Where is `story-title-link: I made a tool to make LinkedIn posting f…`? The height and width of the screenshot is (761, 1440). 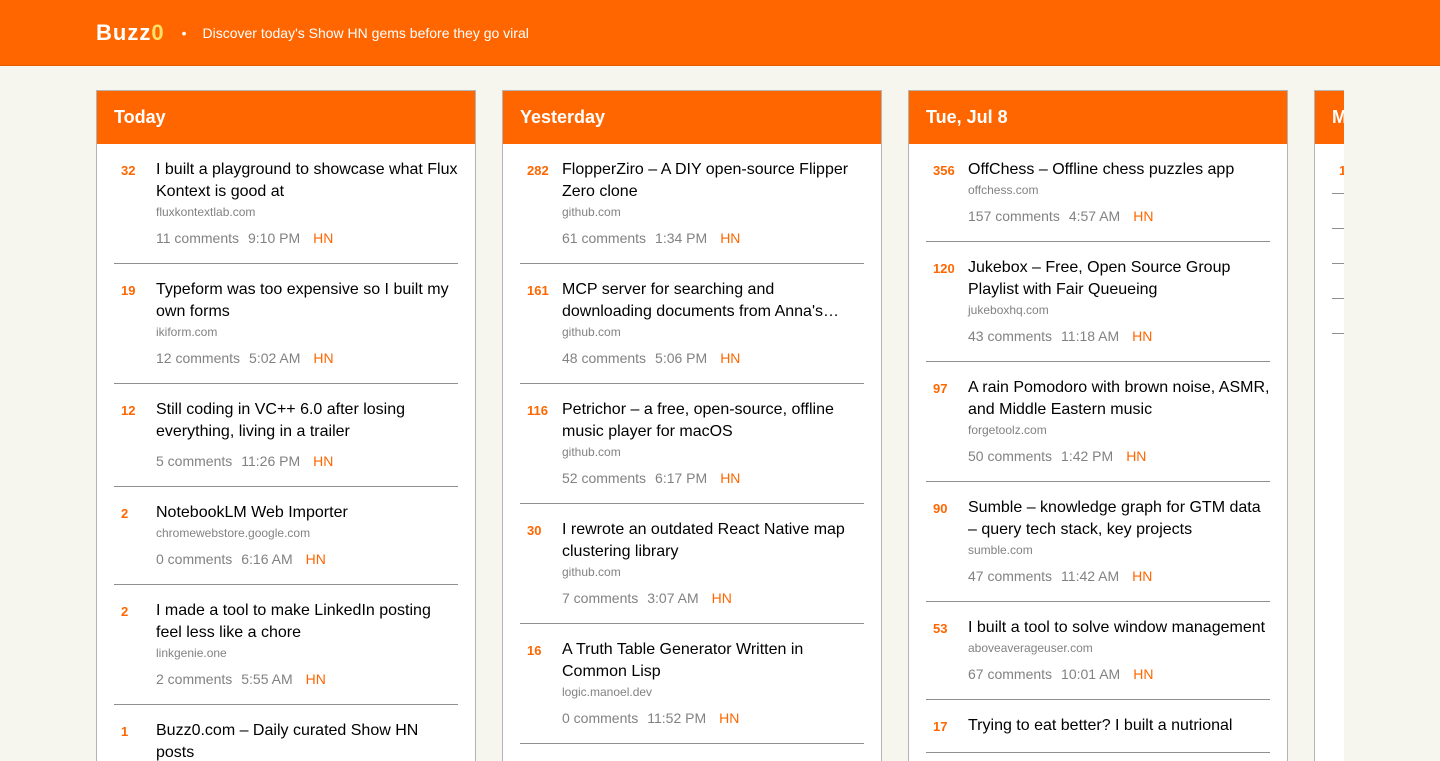
story-title-link: I made a tool to make LinkedIn posting f… is located at coordinates (307, 622).